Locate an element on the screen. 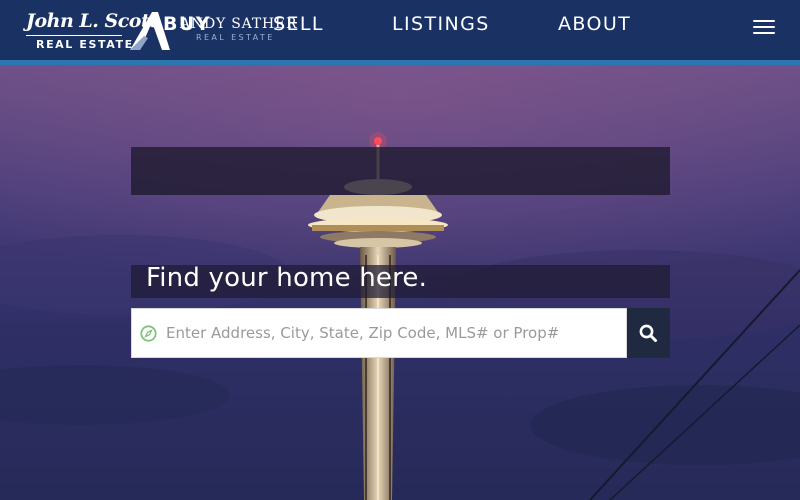 This screenshot has width=800, height=500. search-icon is located at coordinates (648, 333).